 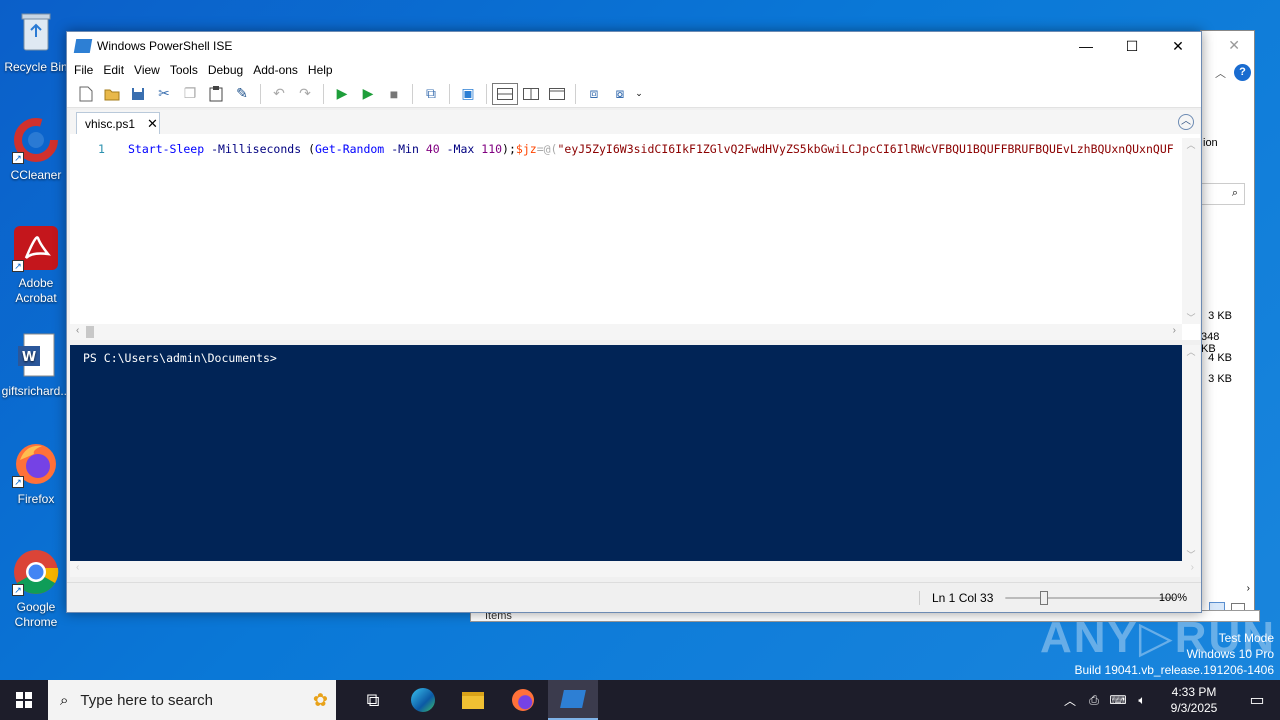 I want to click on desktop-icon-recycle-bin: Recycle Bin, so click(x=36, y=41).